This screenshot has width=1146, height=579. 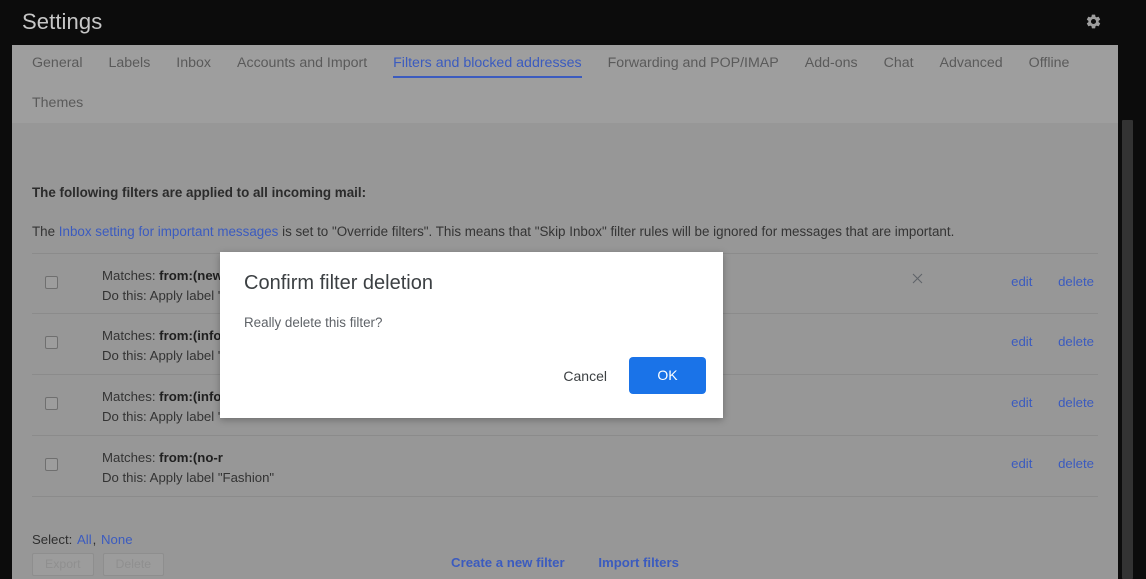 I want to click on import-filters-link: Import filters, so click(x=638, y=562).